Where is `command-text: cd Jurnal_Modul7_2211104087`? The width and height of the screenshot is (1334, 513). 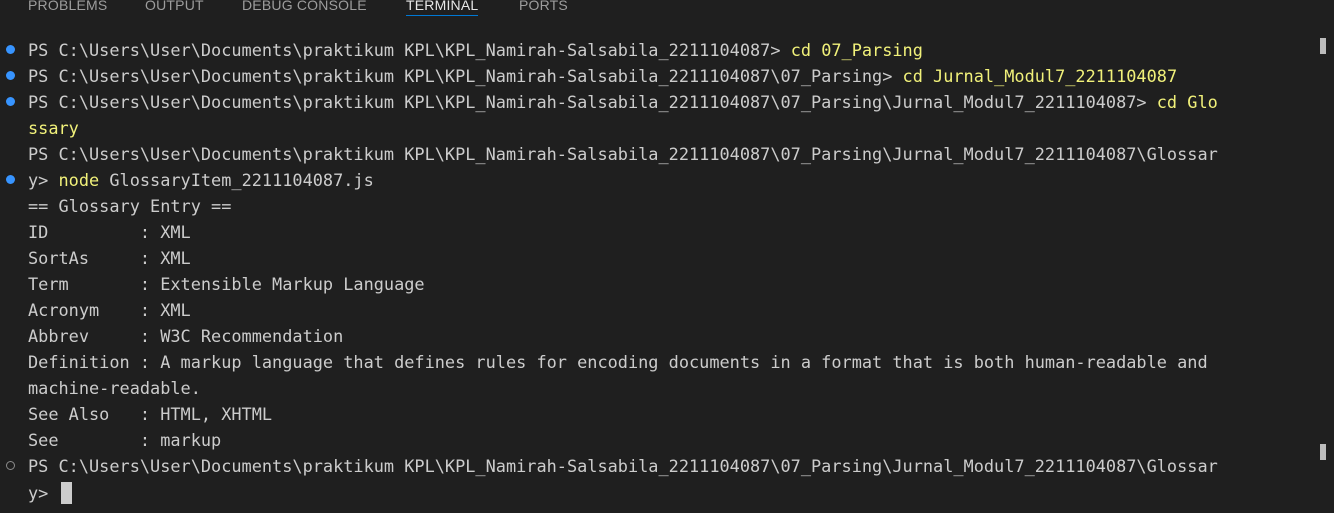
command-text: cd Jurnal_Modul7_2211104087 is located at coordinates (1040, 76).